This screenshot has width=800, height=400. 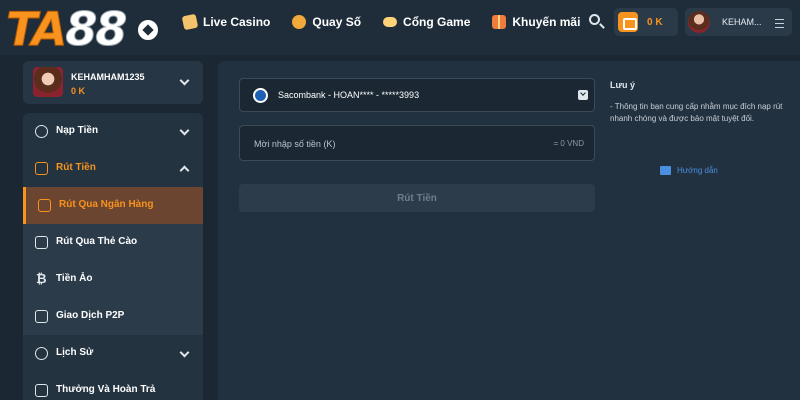 What do you see at coordinates (499, 22) in the screenshot?
I see `gift-icon` at bounding box center [499, 22].